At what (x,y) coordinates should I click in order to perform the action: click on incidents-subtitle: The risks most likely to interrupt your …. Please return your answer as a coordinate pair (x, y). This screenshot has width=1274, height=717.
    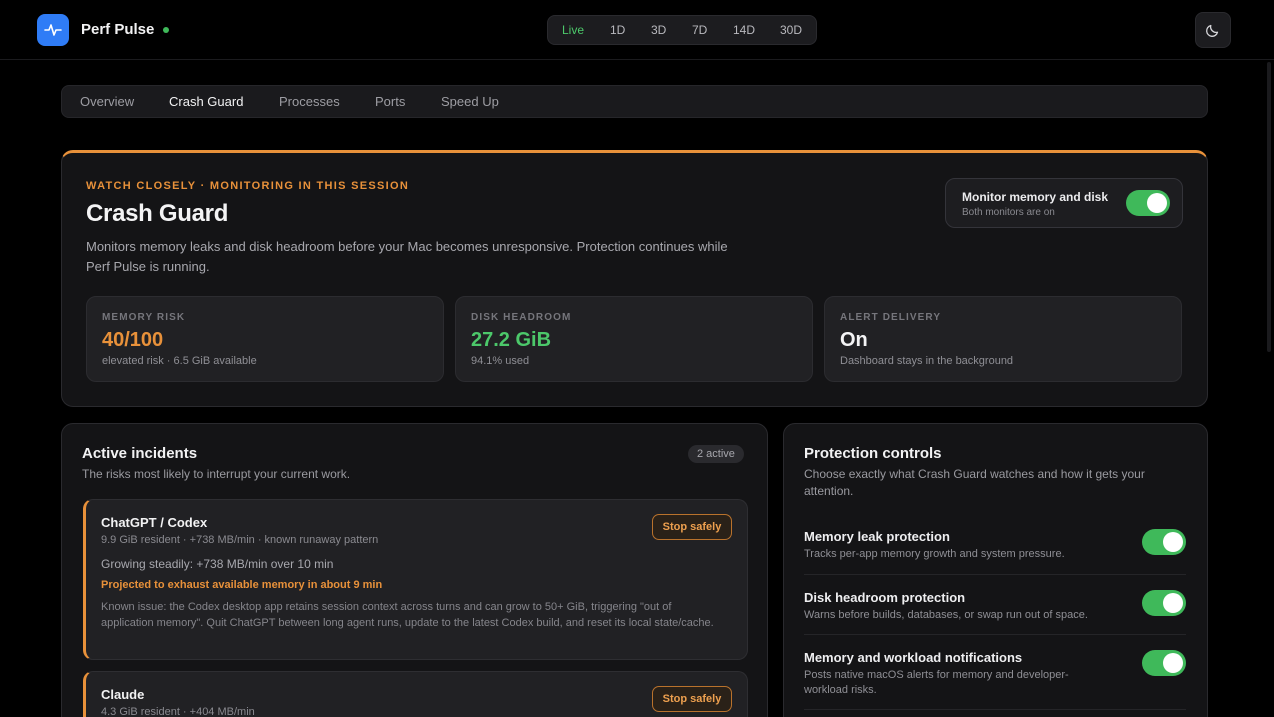
    Looking at the image, I should click on (216, 474).